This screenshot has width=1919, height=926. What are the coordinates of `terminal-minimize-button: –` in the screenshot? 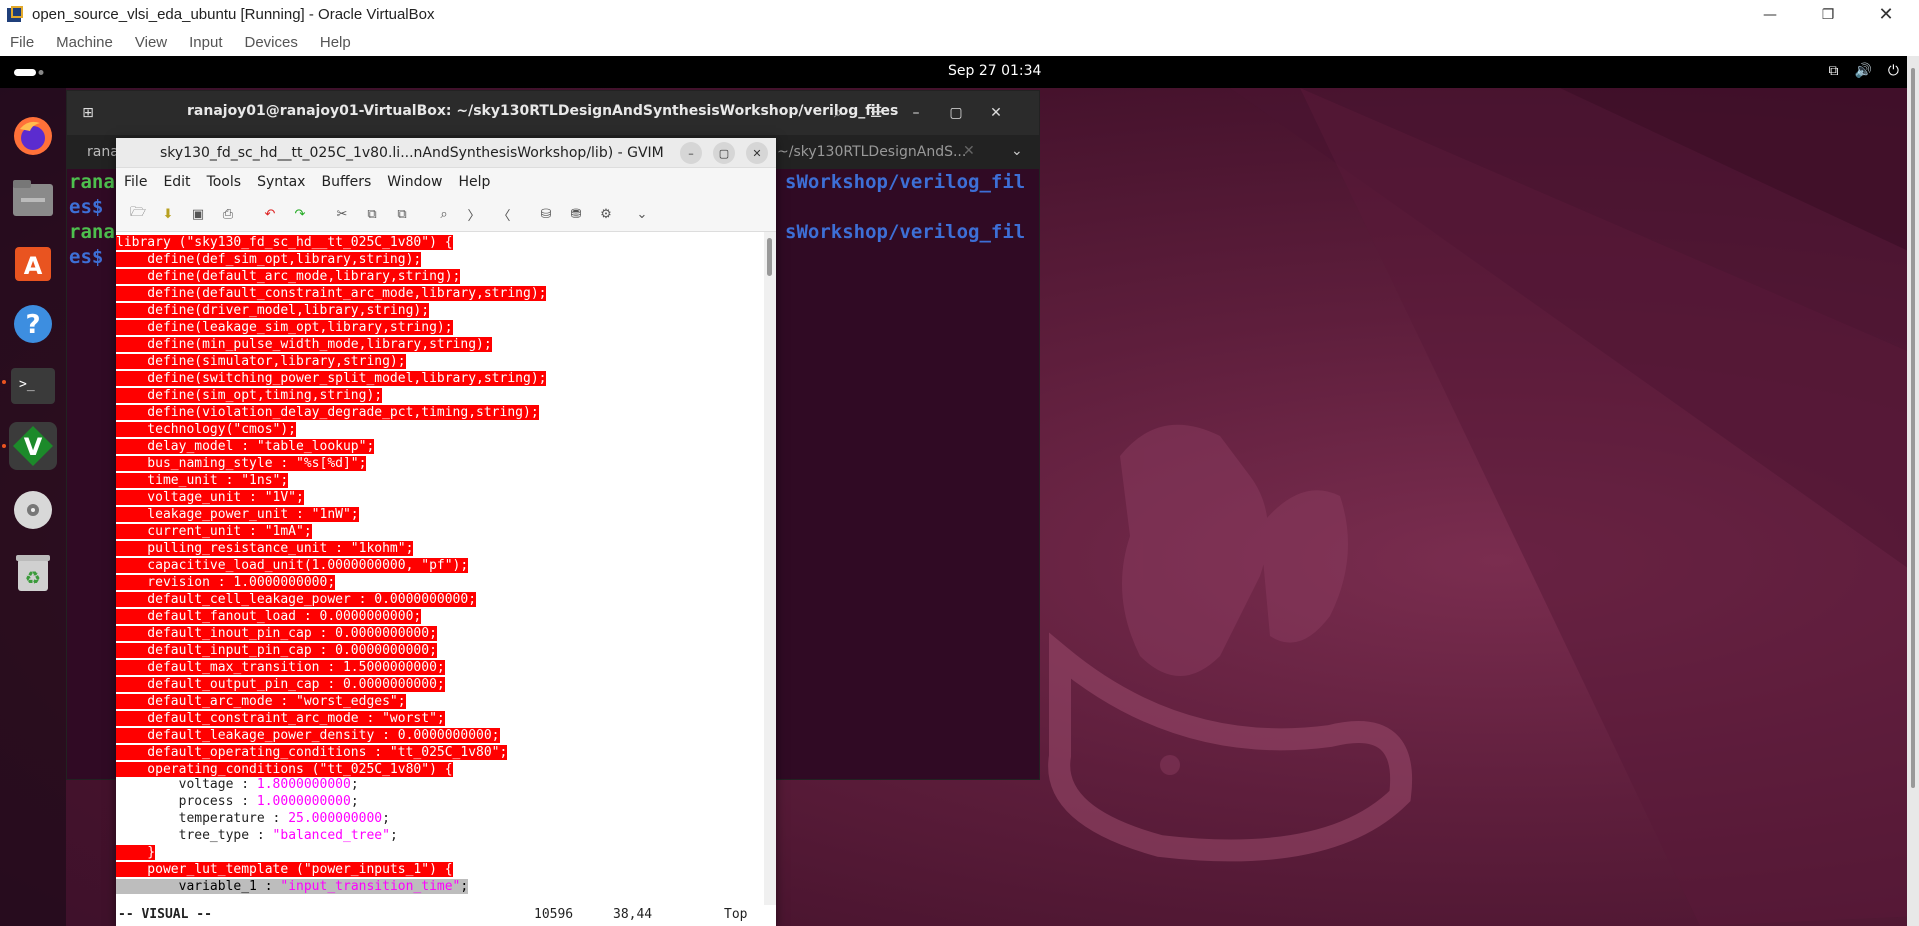 It's located at (916, 113).